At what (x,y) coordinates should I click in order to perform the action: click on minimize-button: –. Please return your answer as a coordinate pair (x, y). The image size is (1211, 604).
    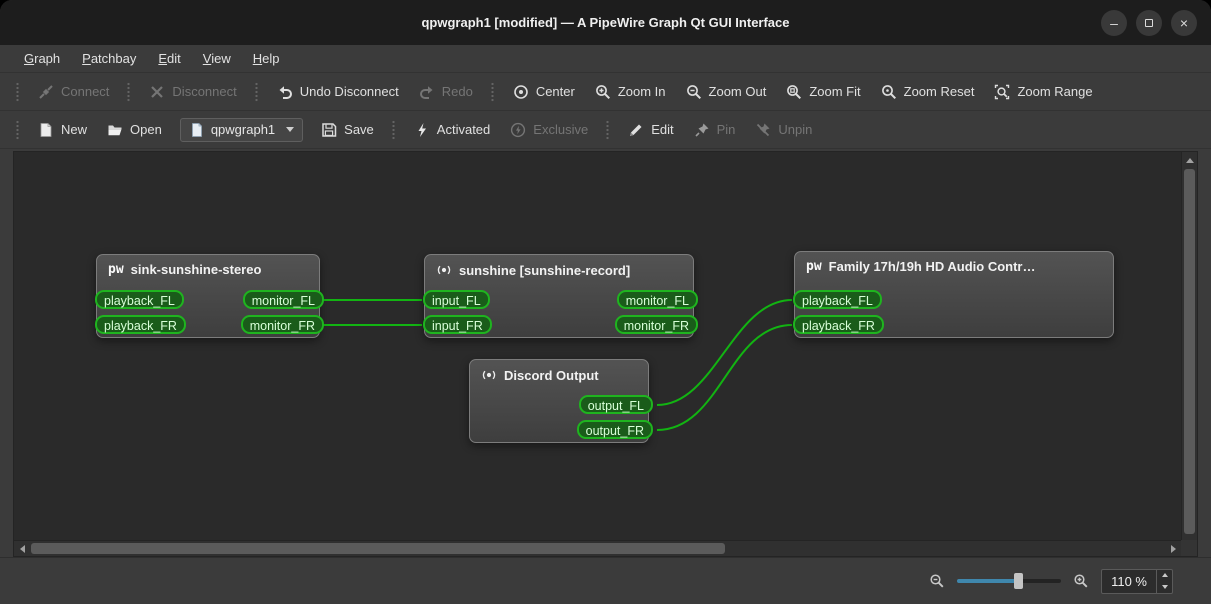
    Looking at the image, I should click on (1114, 22).